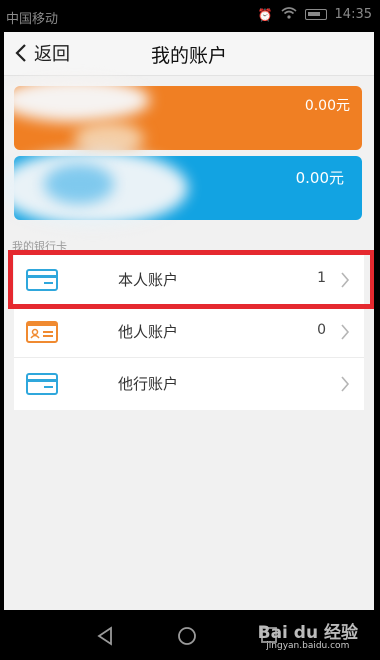 The image size is (380, 660). I want to click on account-card-orange: 0.00元, so click(183, 117).